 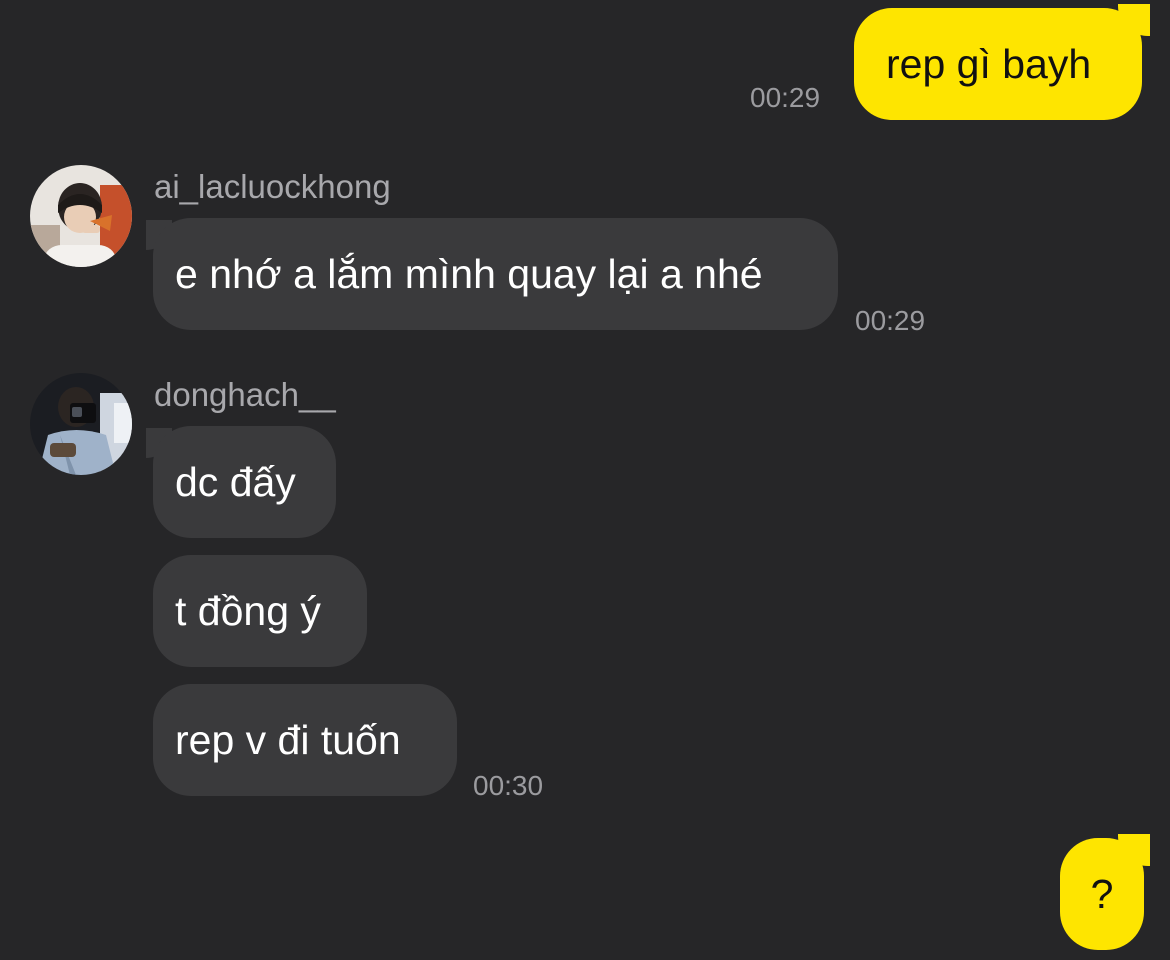 What do you see at coordinates (248, 610) in the screenshot?
I see `message-text: t đồng ý` at bounding box center [248, 610].